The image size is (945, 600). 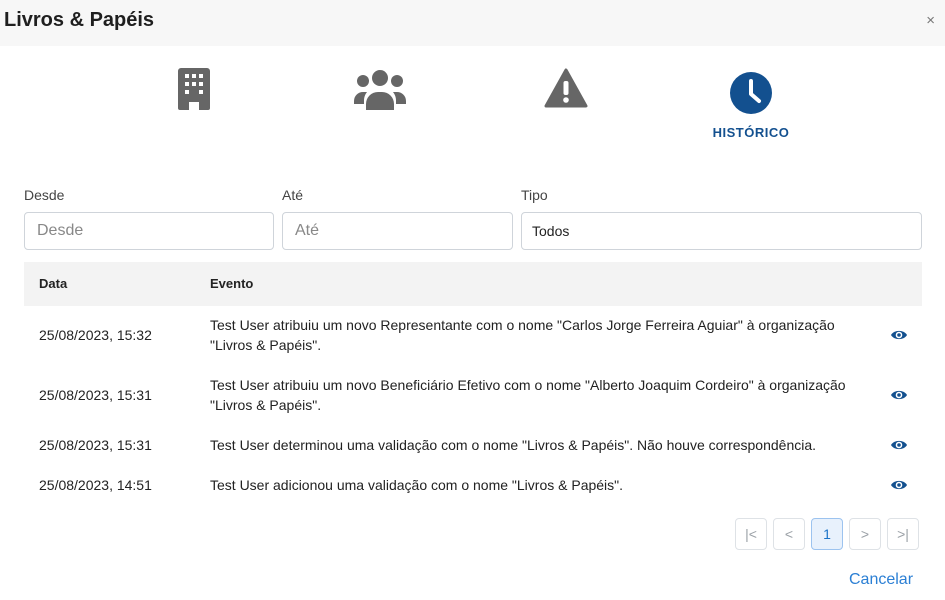 I want to click on ate-input, so click(x=397, y=231).